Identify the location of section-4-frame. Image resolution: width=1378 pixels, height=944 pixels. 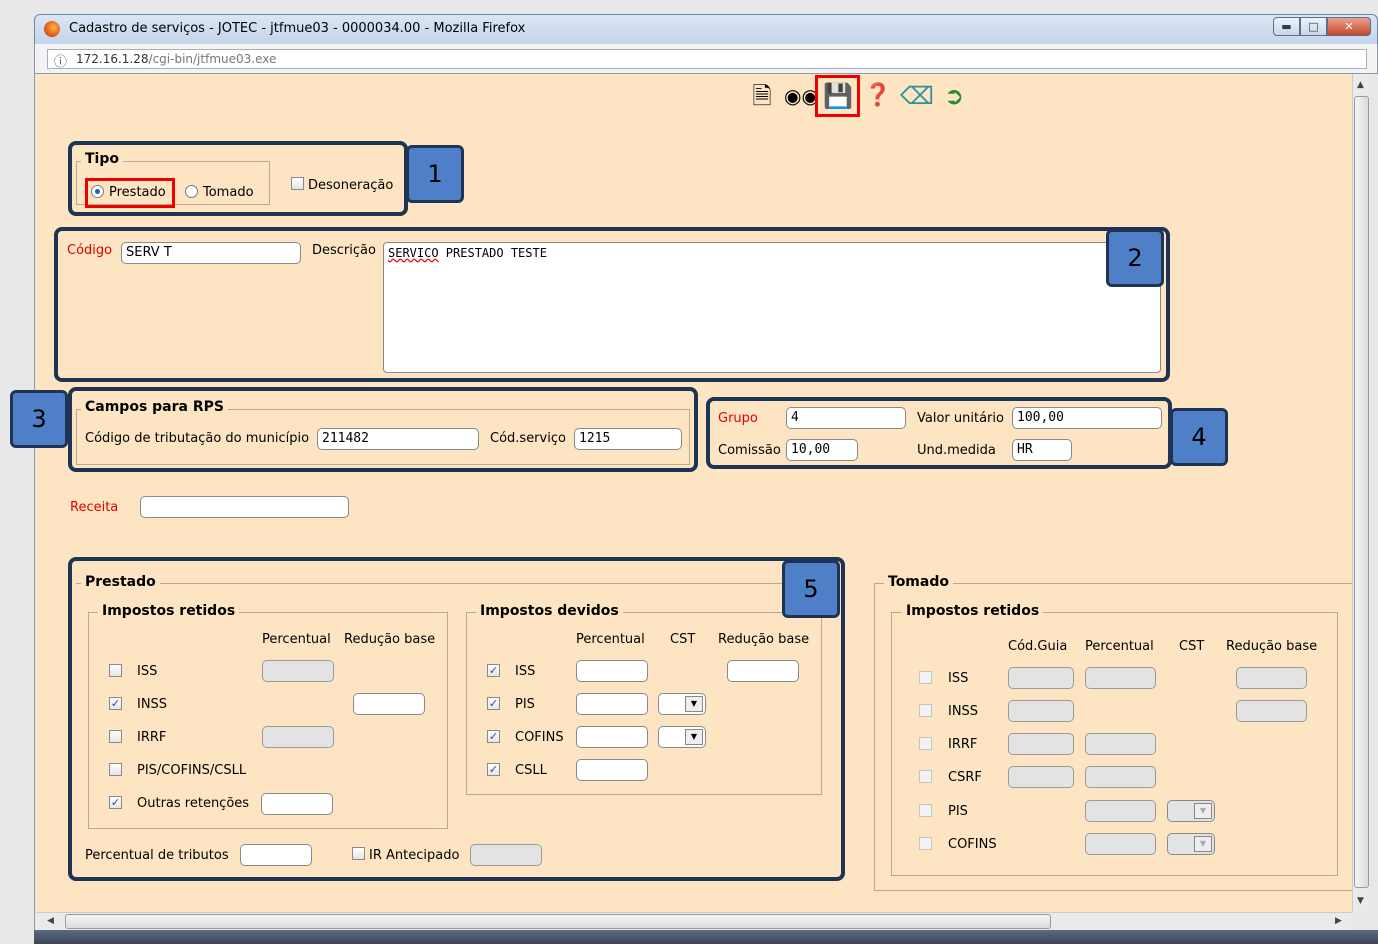
(939, 433).